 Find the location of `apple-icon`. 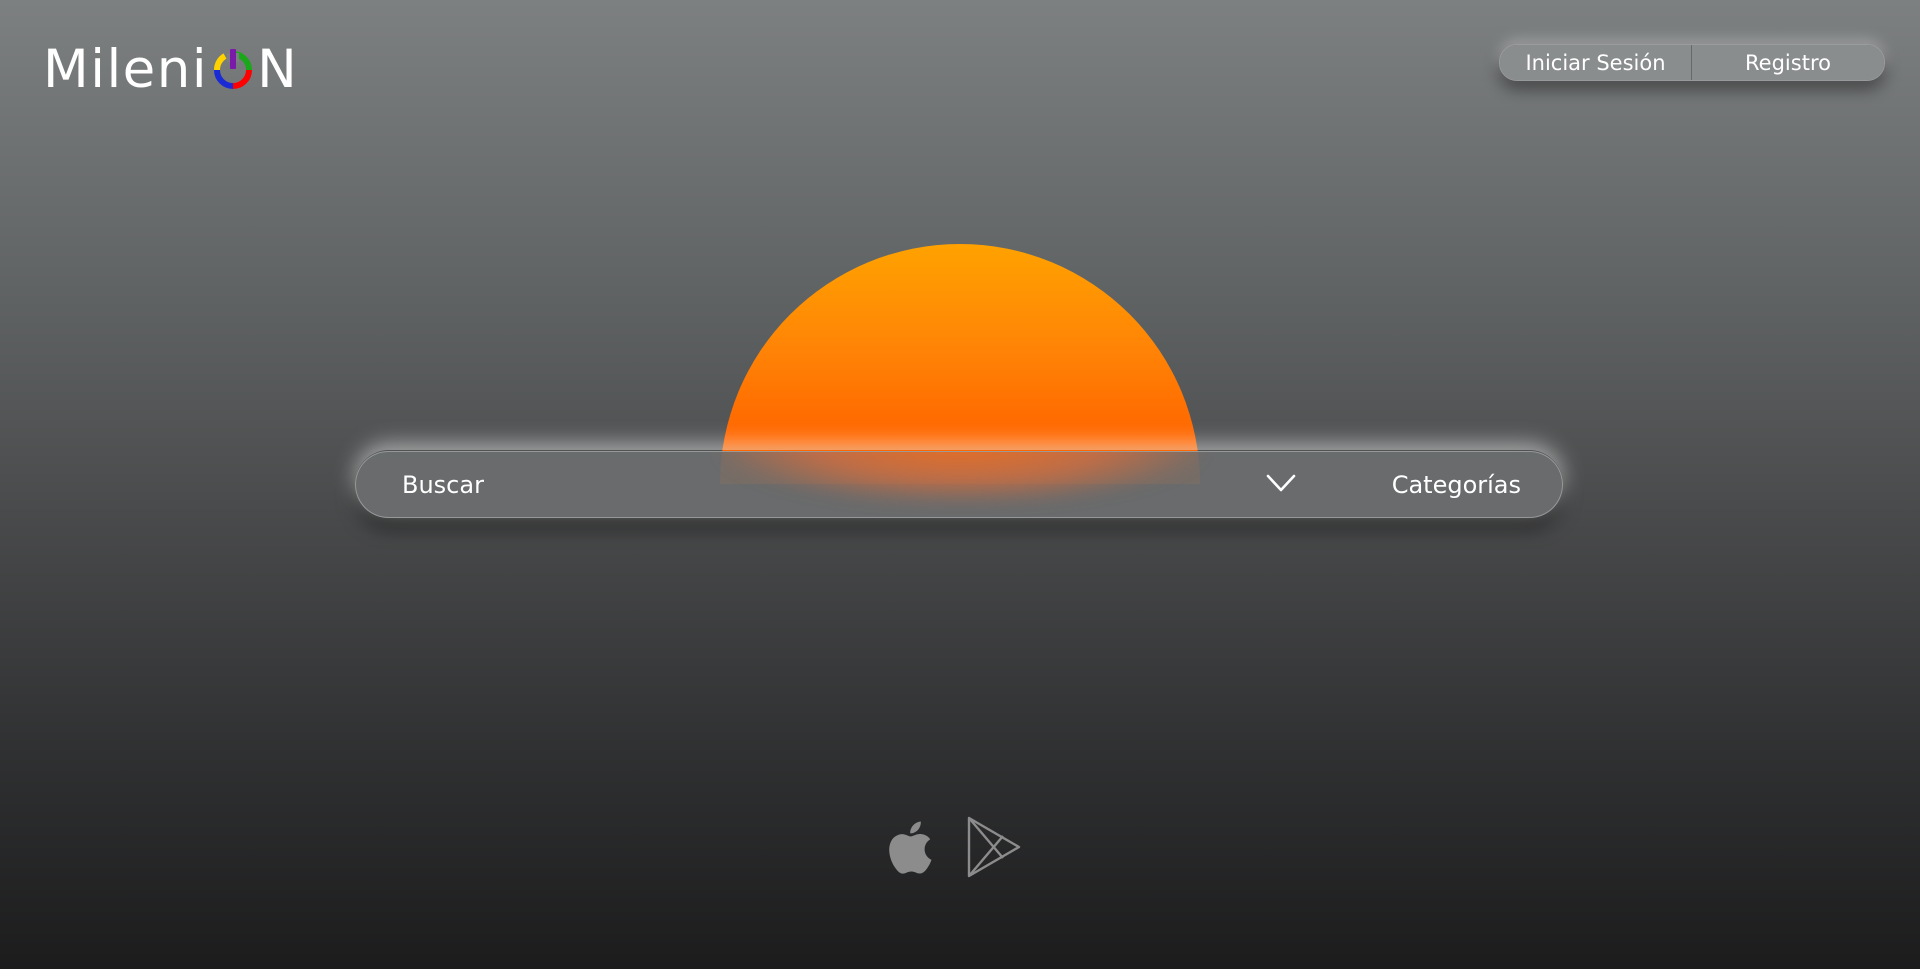

apple-icon is located at coordinates (907, 847).